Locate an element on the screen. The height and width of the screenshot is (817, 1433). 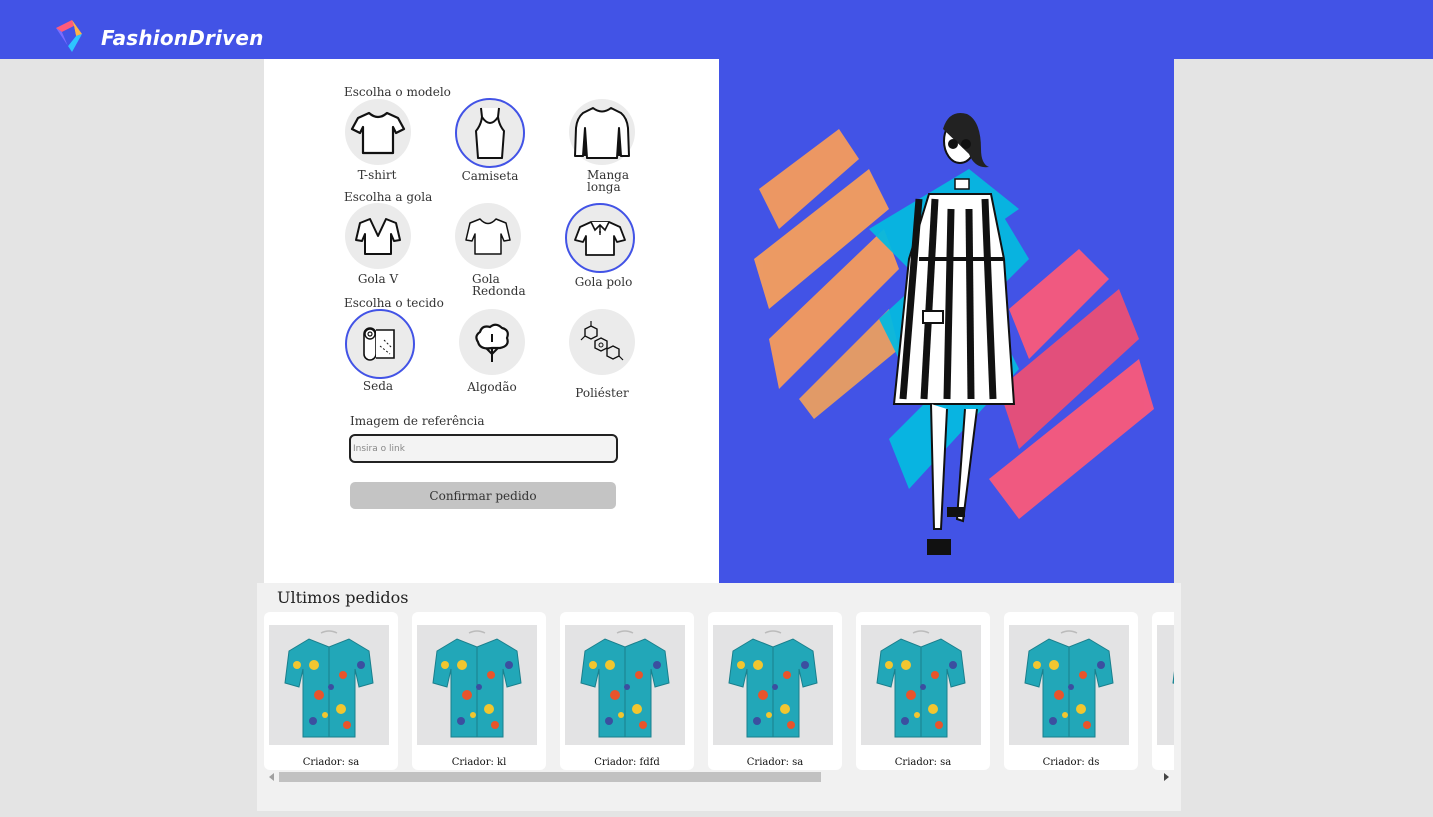
model-section-label: Escolha o modelo is located at coordinates (397, 92).